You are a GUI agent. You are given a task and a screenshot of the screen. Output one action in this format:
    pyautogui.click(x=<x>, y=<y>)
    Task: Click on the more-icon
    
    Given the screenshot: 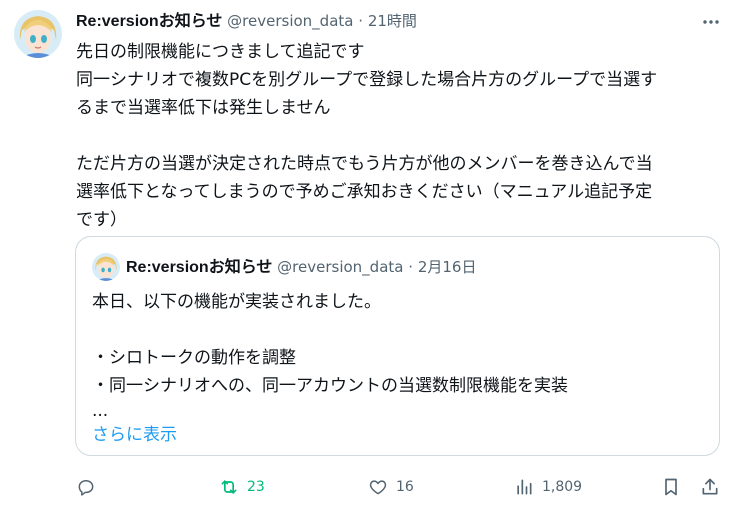 What is the action you would take?
    pyautogui.click(x=711, y=22)
    